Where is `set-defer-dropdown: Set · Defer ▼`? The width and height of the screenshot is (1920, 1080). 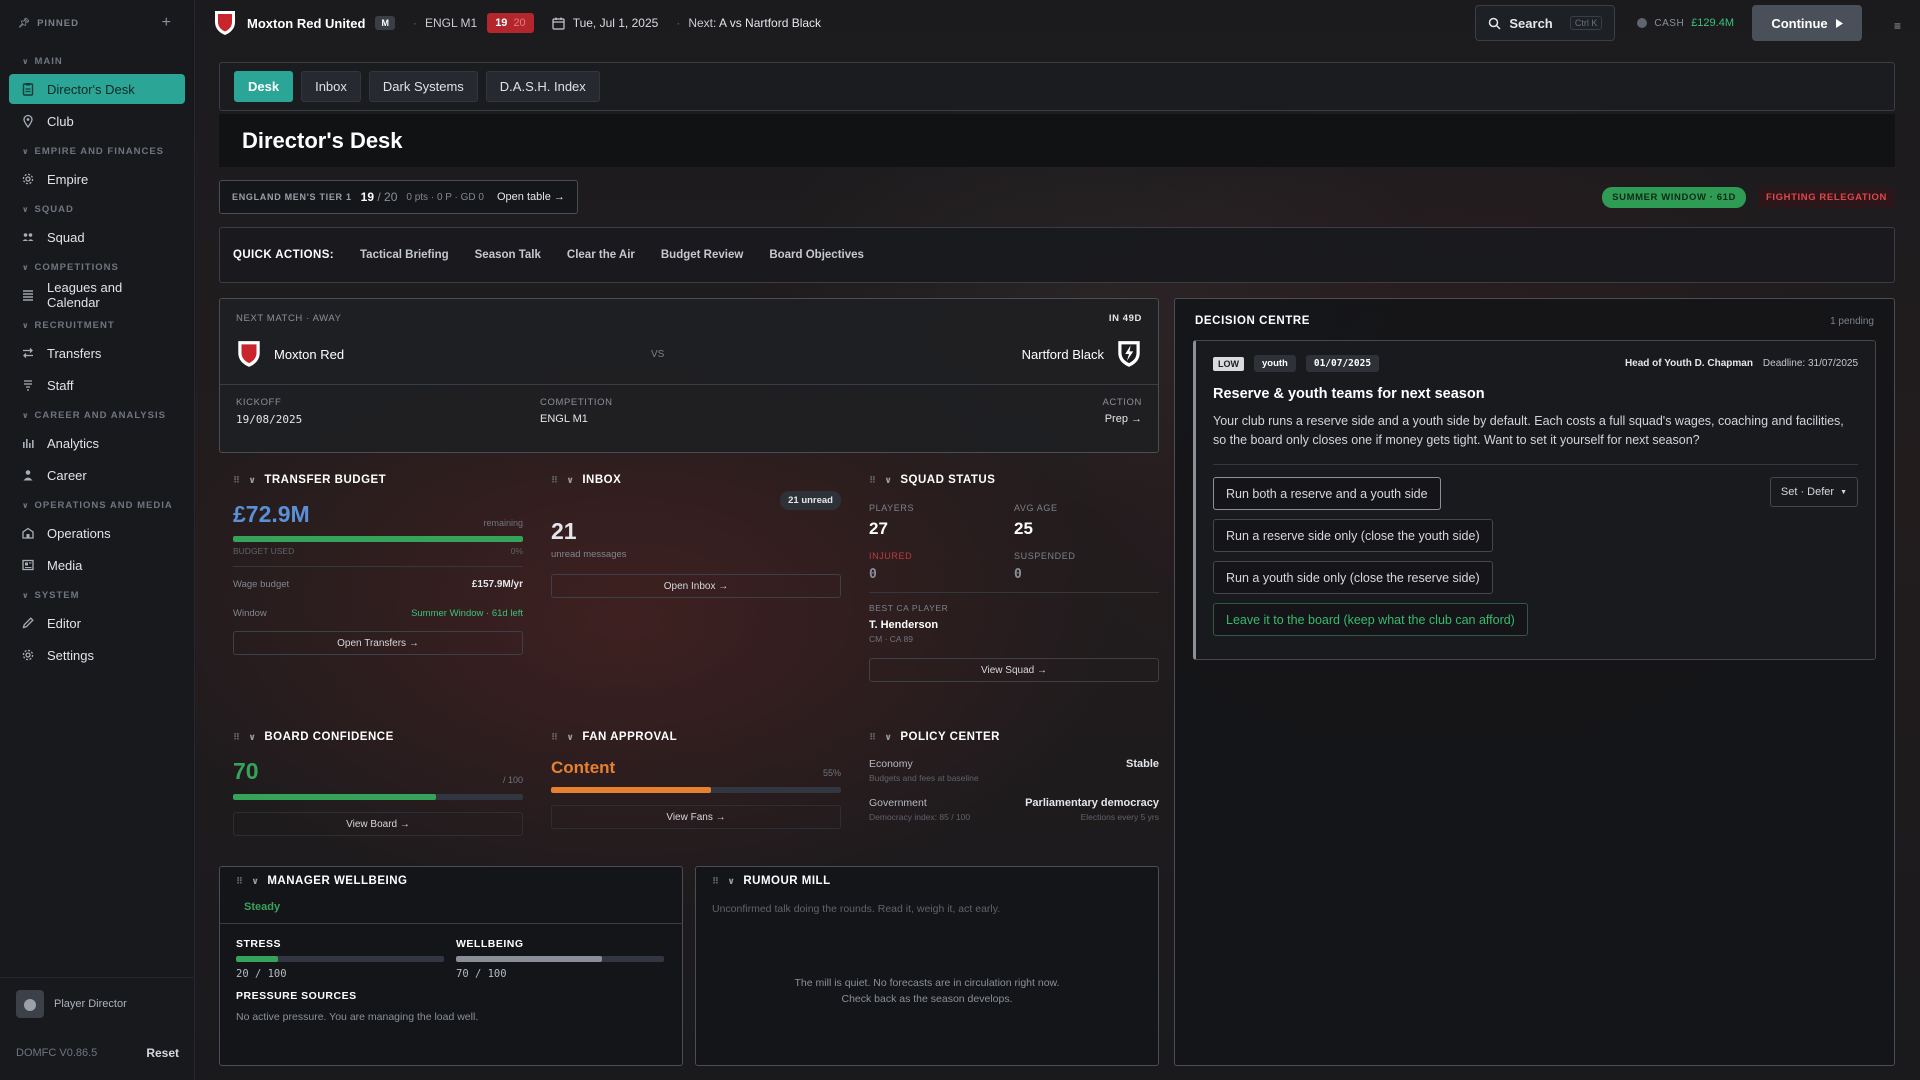 set-defer-dropdown: Set · Defer ▼ is located at coordinates (1813, 492).